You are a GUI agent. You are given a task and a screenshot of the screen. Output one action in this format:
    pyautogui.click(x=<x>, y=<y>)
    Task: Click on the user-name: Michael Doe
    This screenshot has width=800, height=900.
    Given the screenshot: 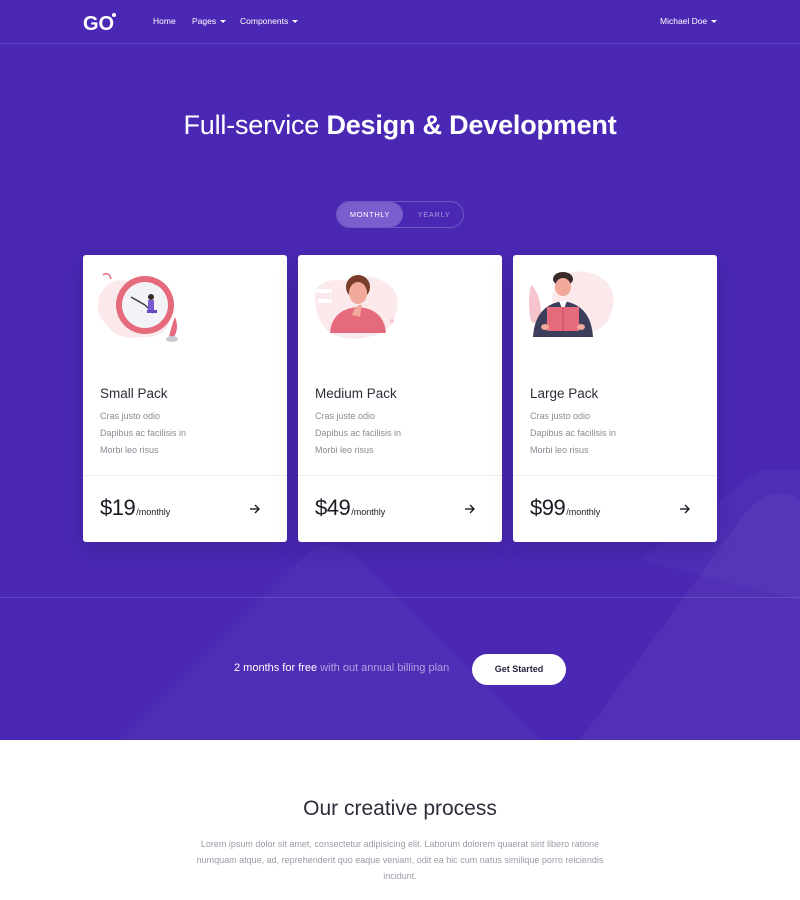 What is the action you would take?
    pyautogui.click(x=684, y=21)
    